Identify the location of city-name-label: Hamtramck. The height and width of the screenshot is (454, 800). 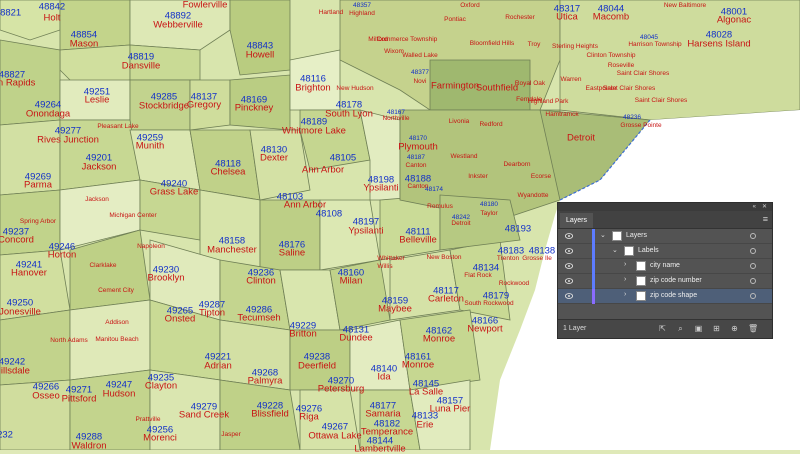
(562, 114).